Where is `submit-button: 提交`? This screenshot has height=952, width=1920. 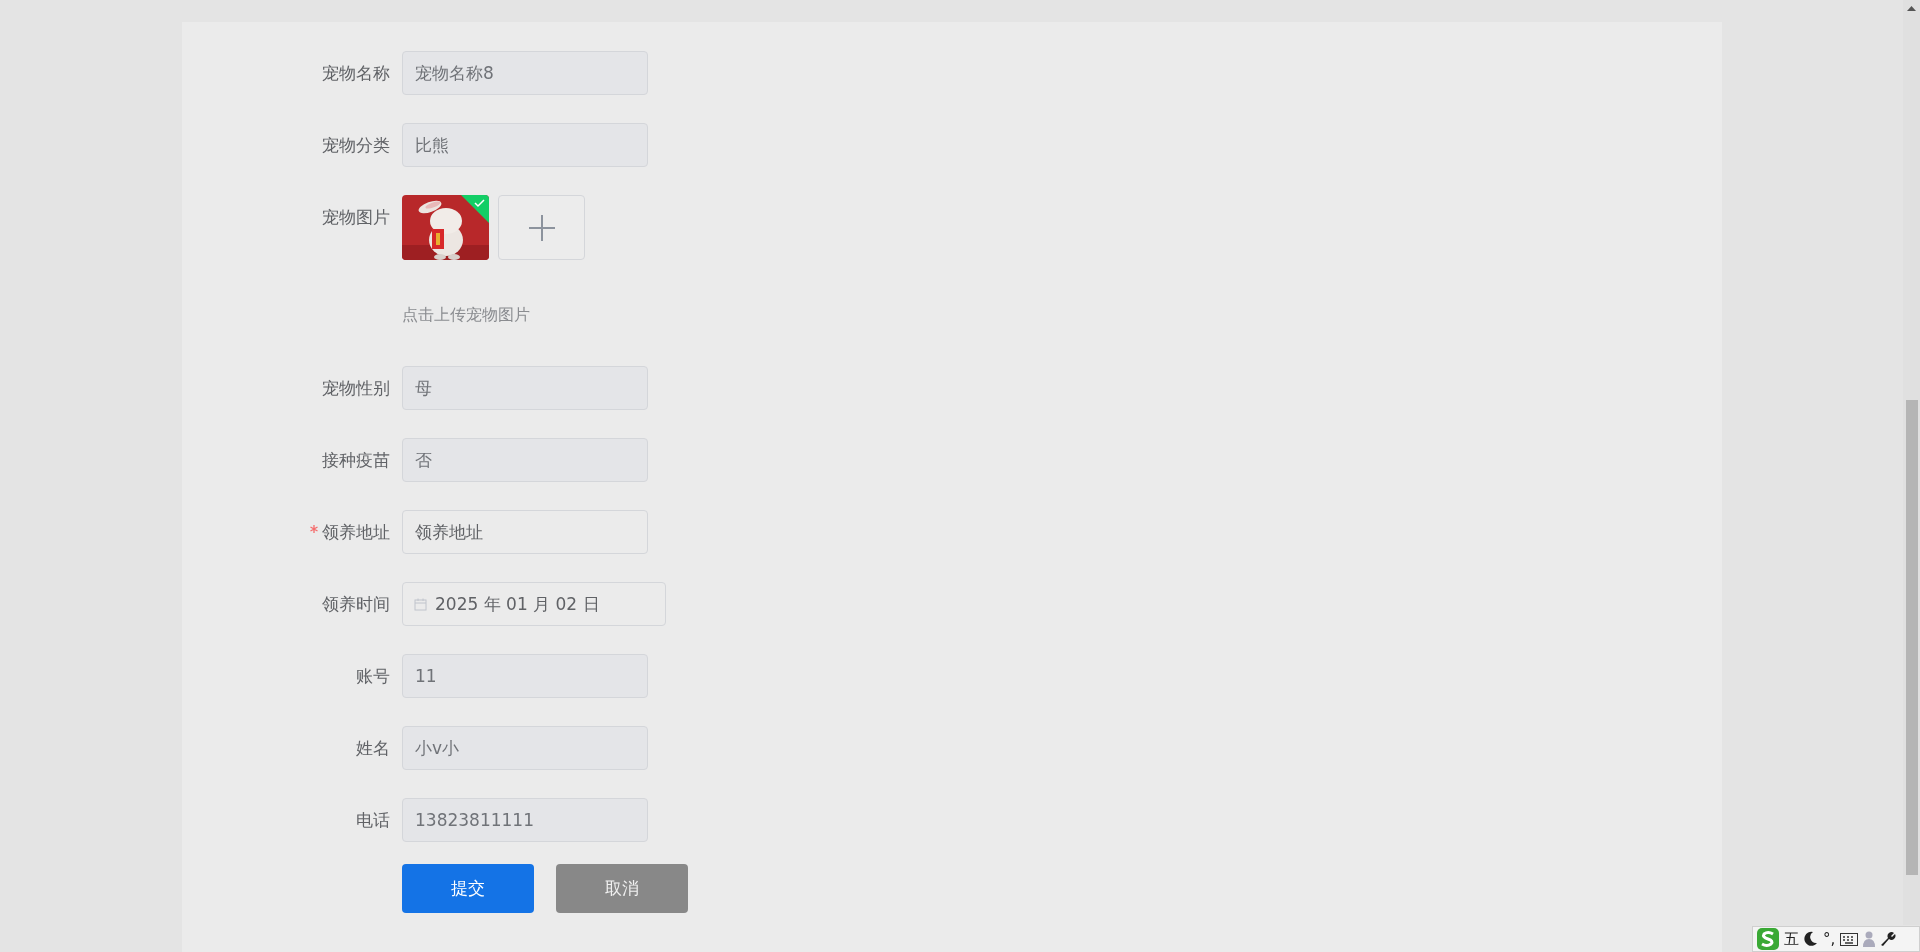
submit-button: 提交 is located at coordinates (468, 888).